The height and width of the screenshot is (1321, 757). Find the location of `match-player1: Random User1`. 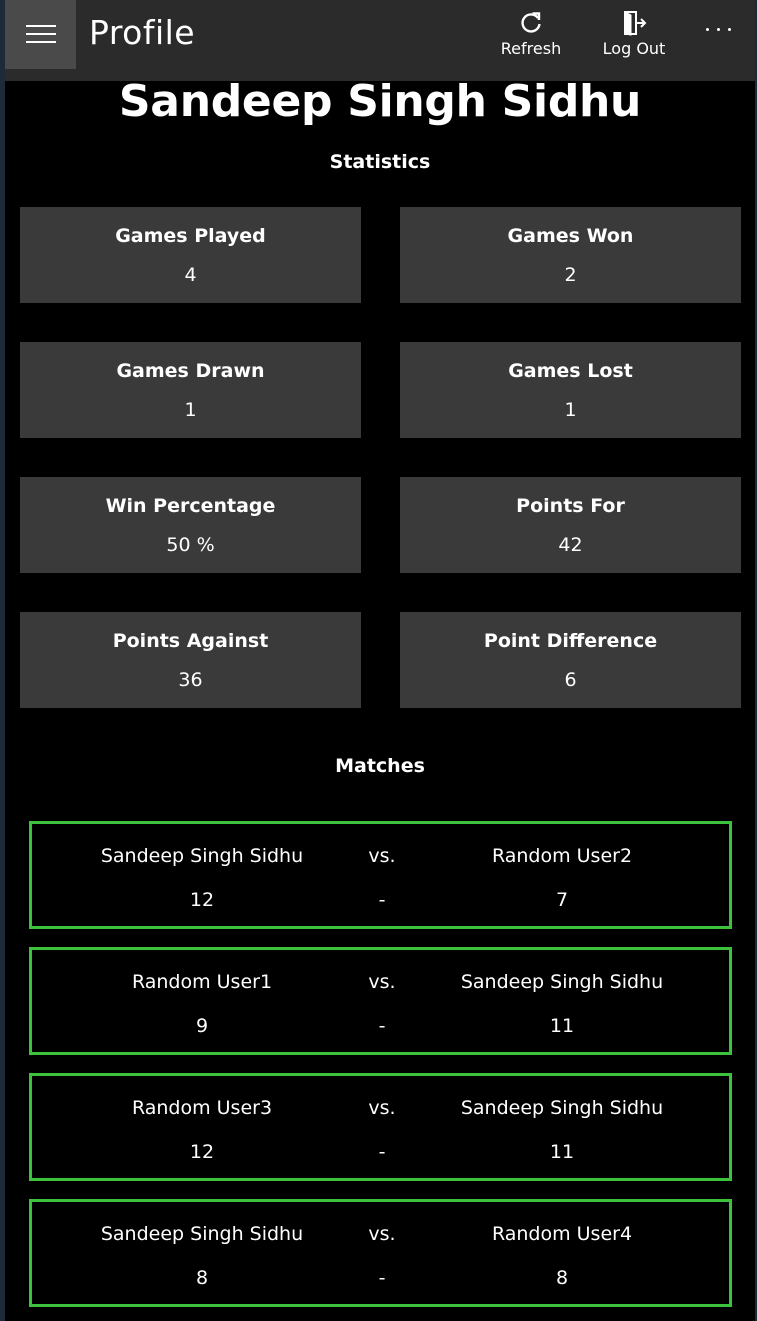

match-player1: Random User1 is located at coordinates (202, 982).